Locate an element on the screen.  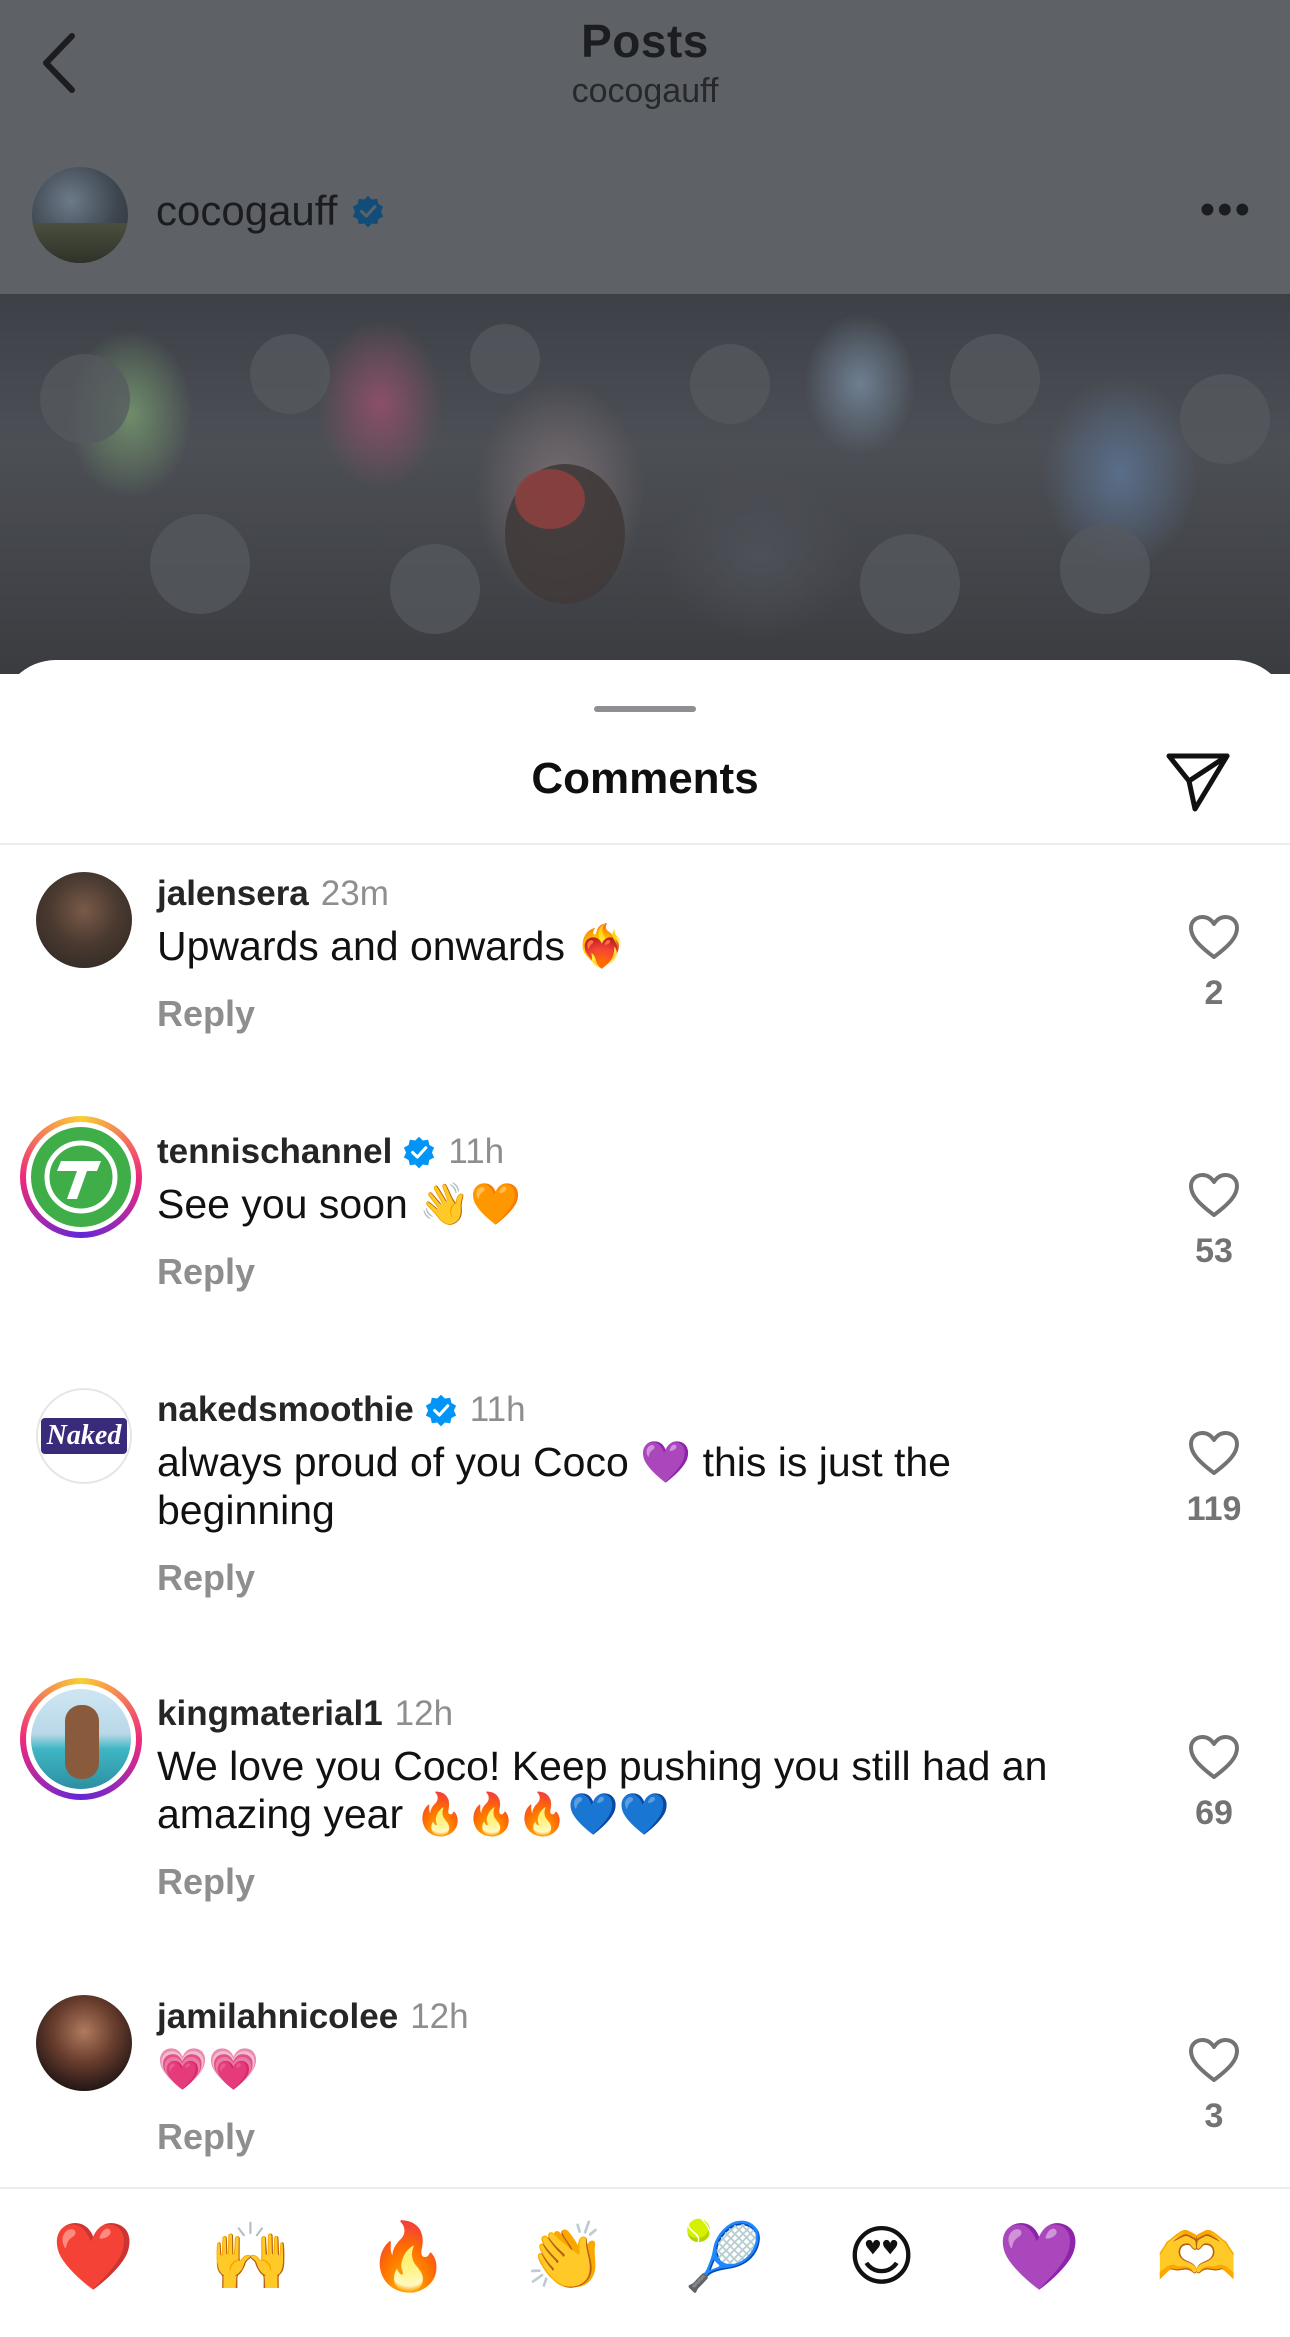
emoji-tennis-ball-button: 🎾 is located at coordinates (724, 2257).